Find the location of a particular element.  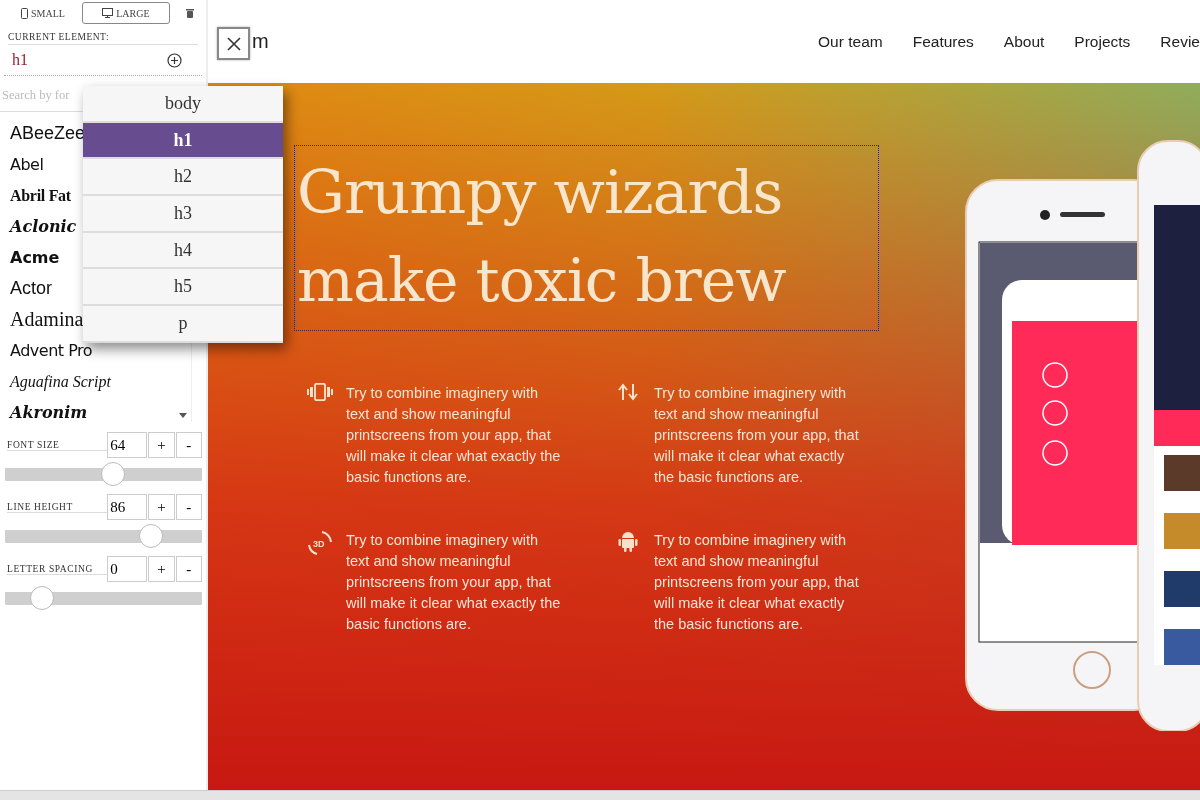

current-element-value: h1 is located at coordinates (20, 60).